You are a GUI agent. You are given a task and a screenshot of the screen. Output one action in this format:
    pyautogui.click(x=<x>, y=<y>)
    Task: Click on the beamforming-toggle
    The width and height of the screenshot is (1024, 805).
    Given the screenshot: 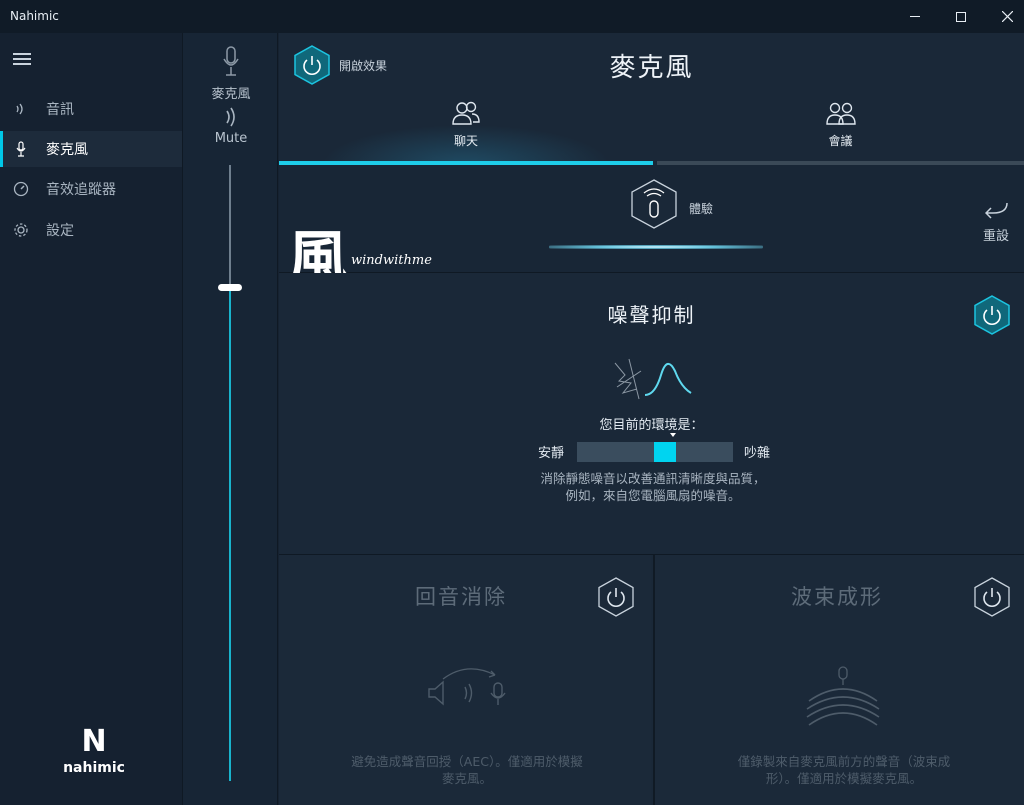 What is the action you would take?
    pyautogui.click(x=992, y=597)
    